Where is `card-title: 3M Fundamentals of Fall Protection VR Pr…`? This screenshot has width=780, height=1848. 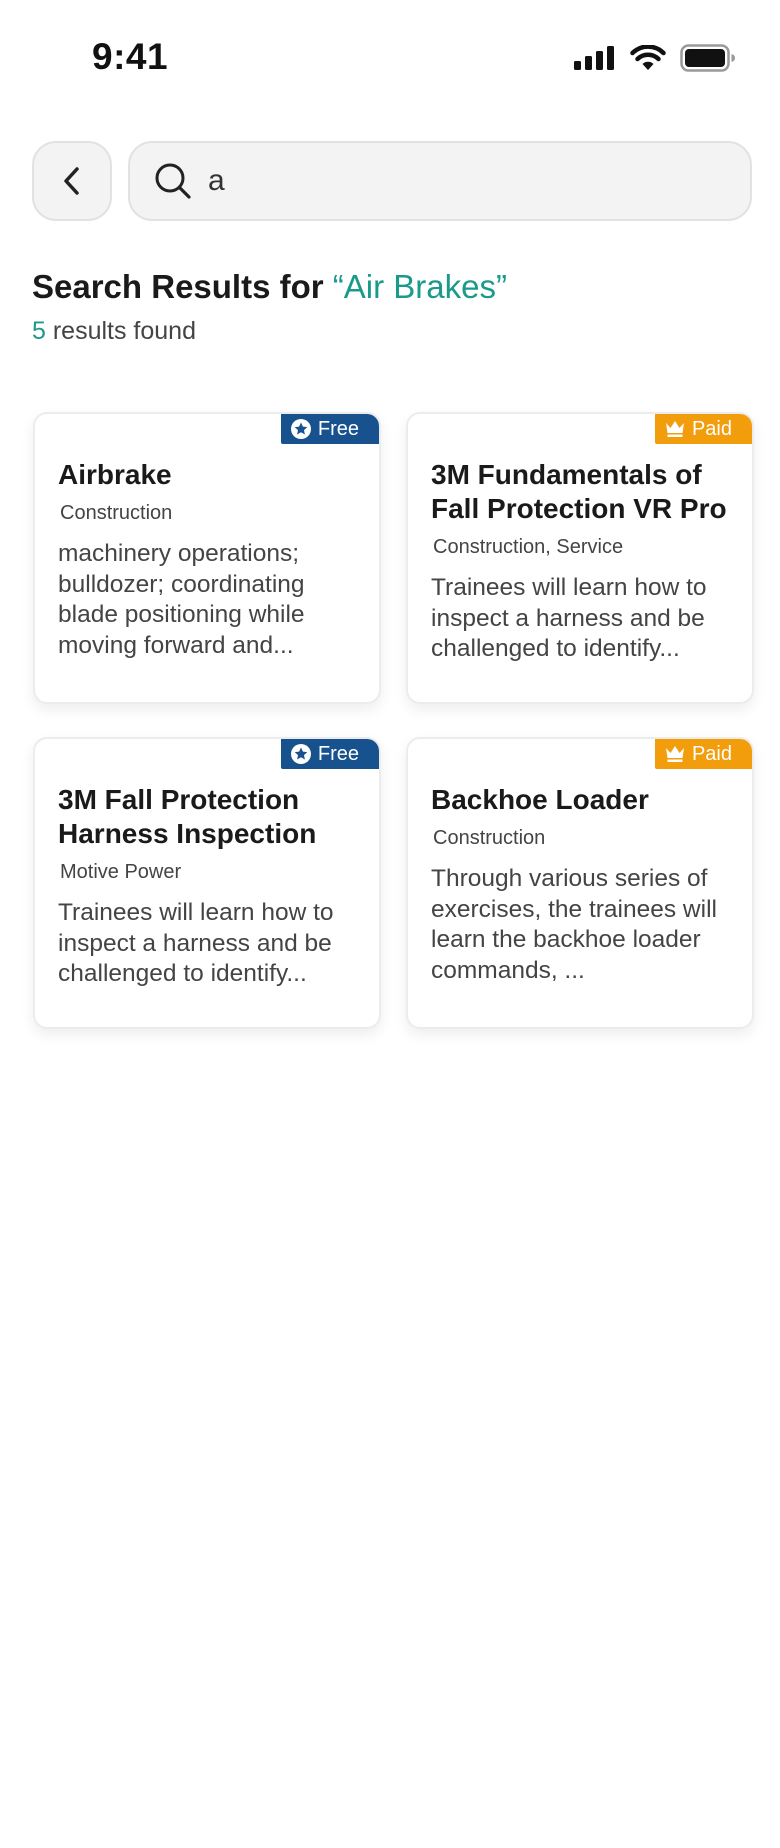 card-title: 3M Fundamentals of Fall Protection VR Pr… is located at coordinates (579, 491).